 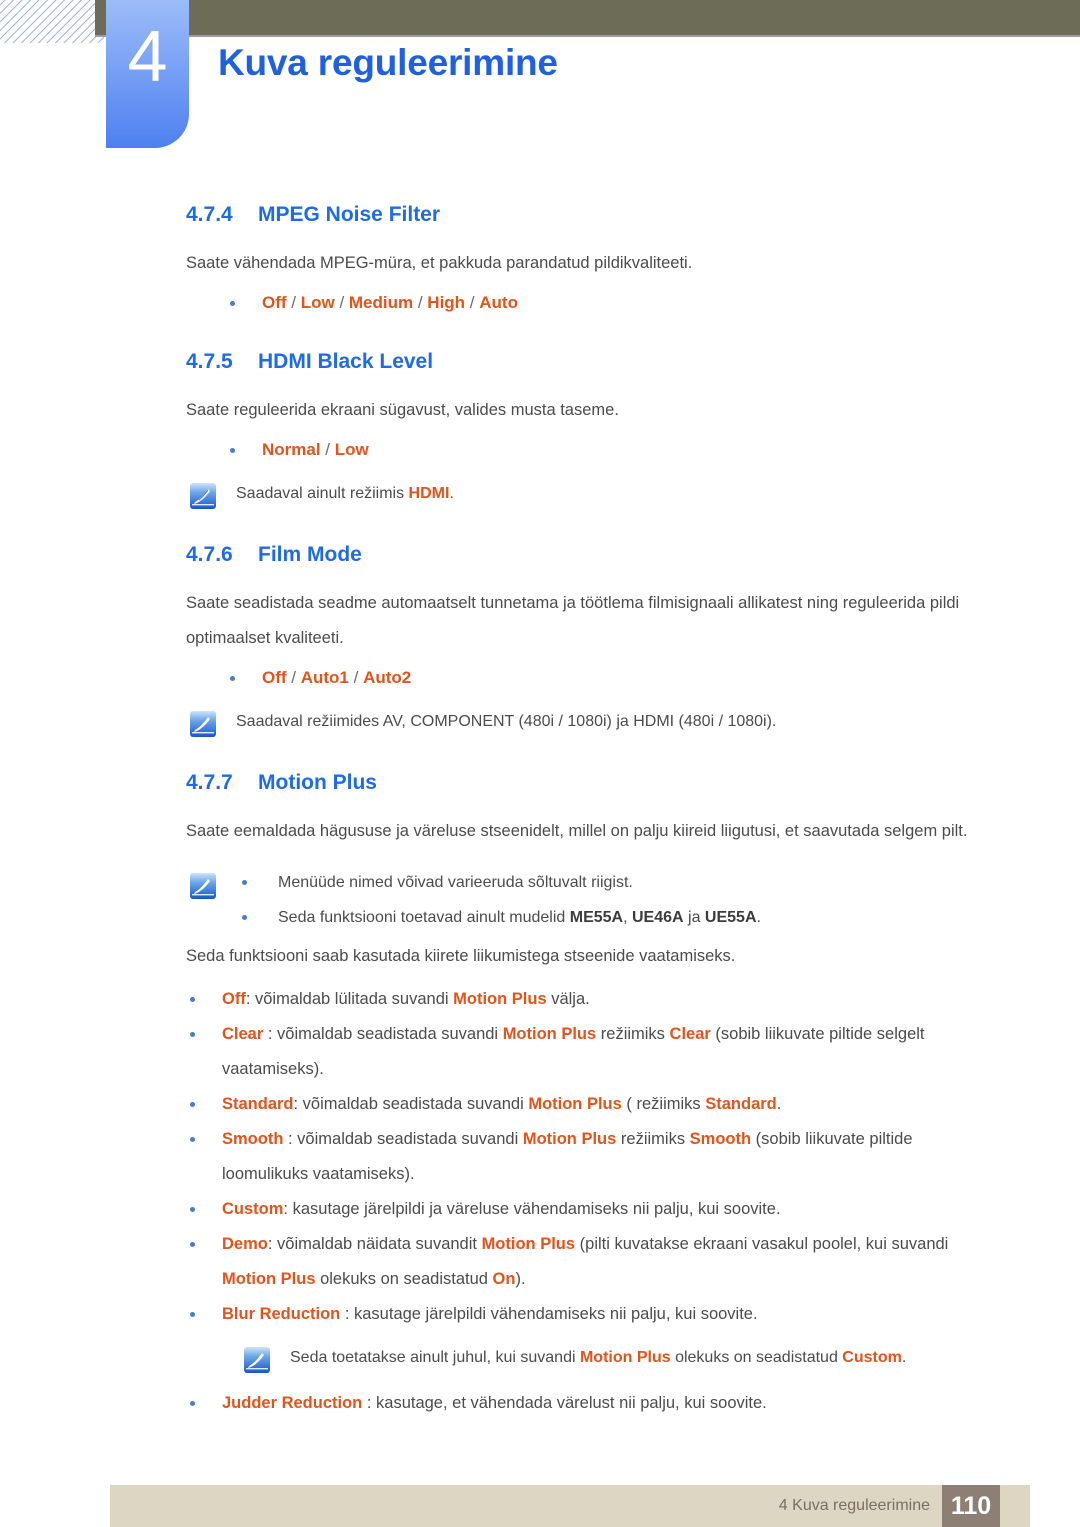 I want to click on after-term: : võimaldab näidata suvandit, so click(x=374, y=1244).